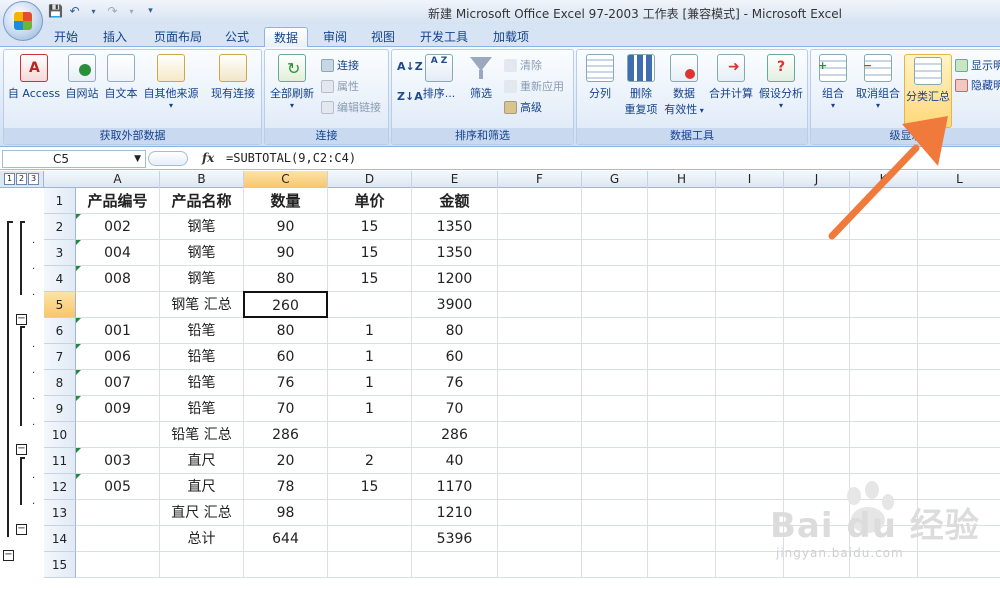 The width and height of the screenshot is (1000, 589). What do you see at coordinates (750, 383) in the screenshot?
I see `cell-i8` at bounding box center [750, 383].